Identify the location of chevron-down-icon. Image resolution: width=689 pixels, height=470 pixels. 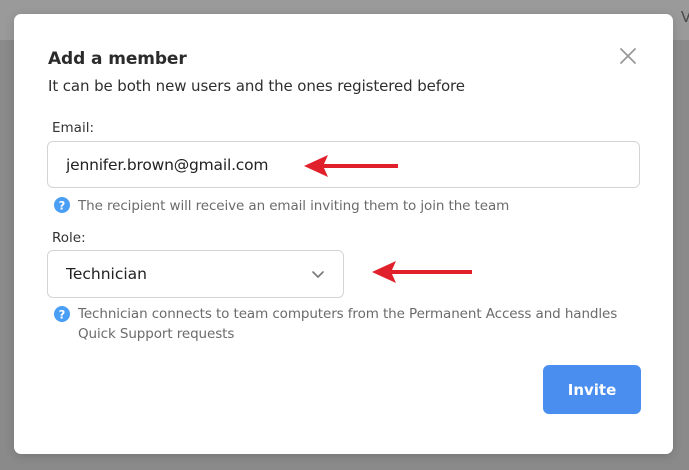
(318, 274).